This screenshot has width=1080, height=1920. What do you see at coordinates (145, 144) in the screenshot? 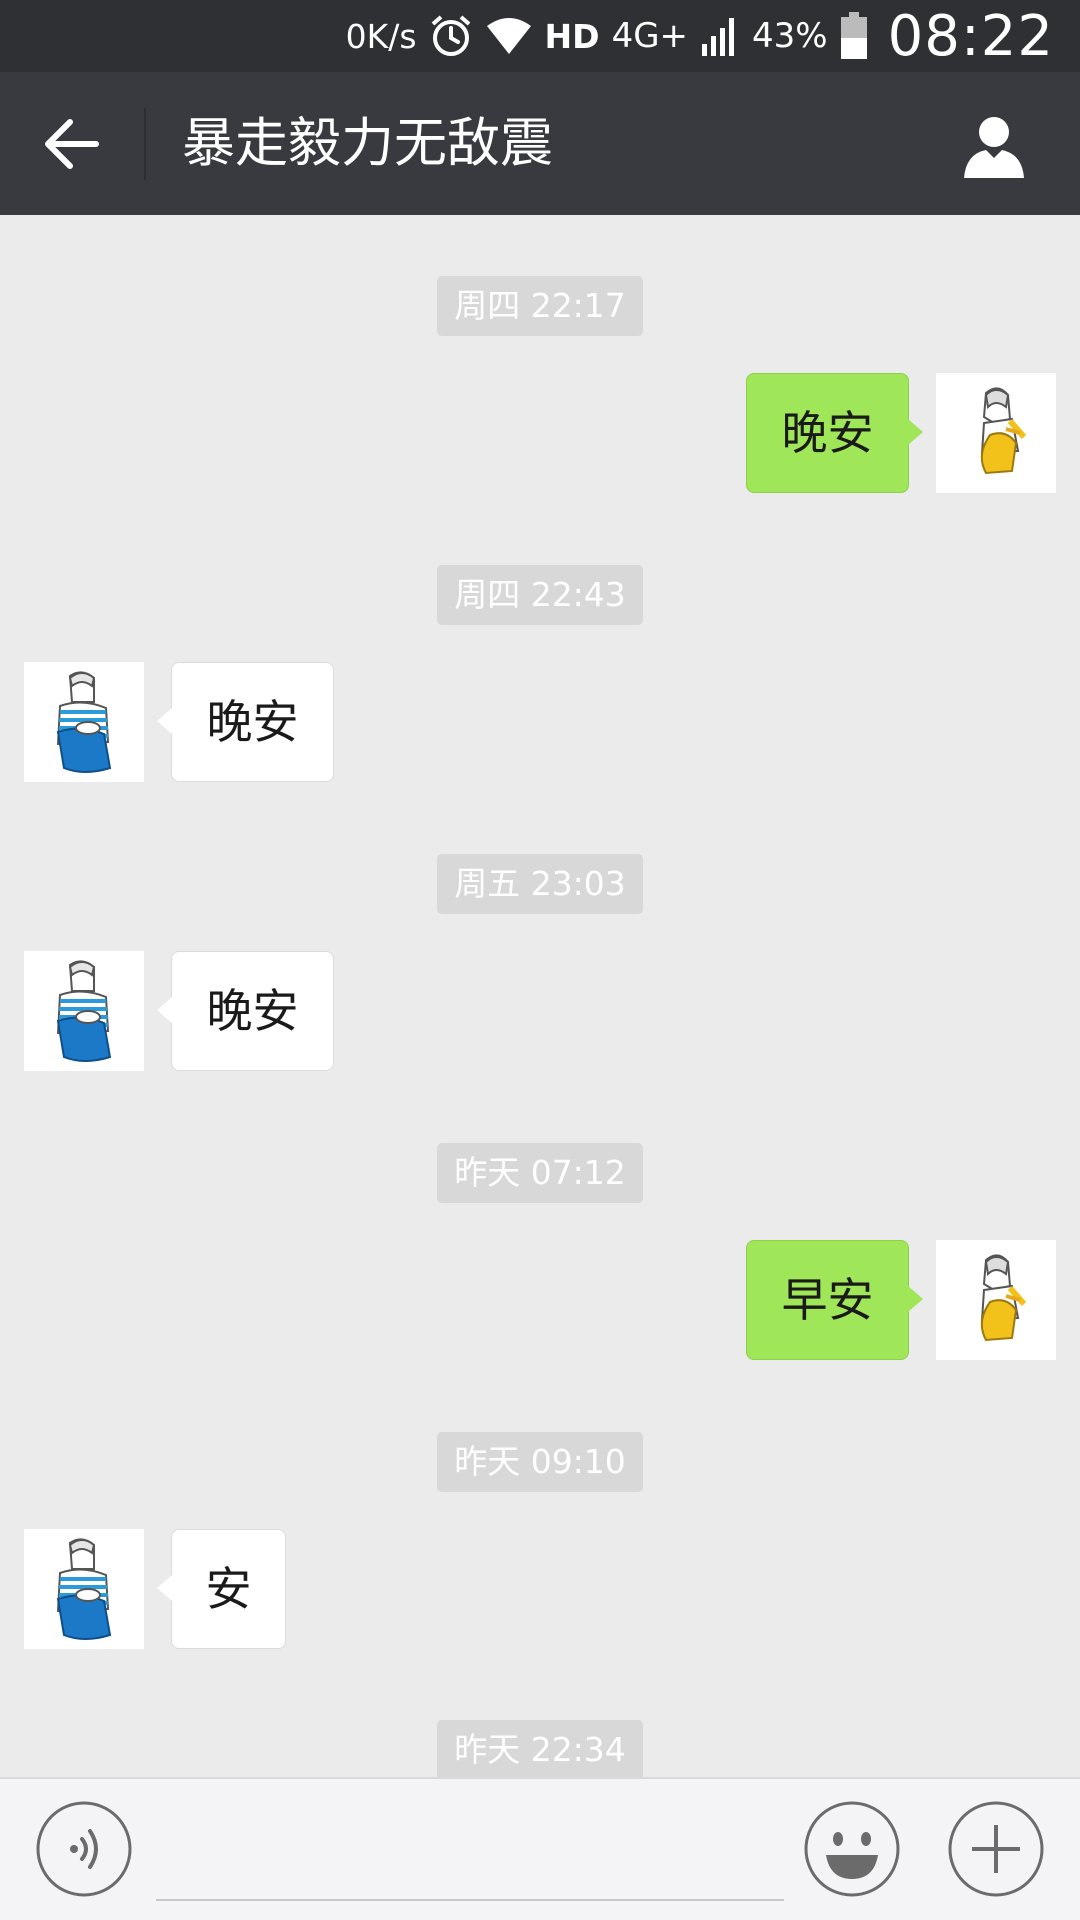
I see `title-divider` at bounding box center [145, 144].